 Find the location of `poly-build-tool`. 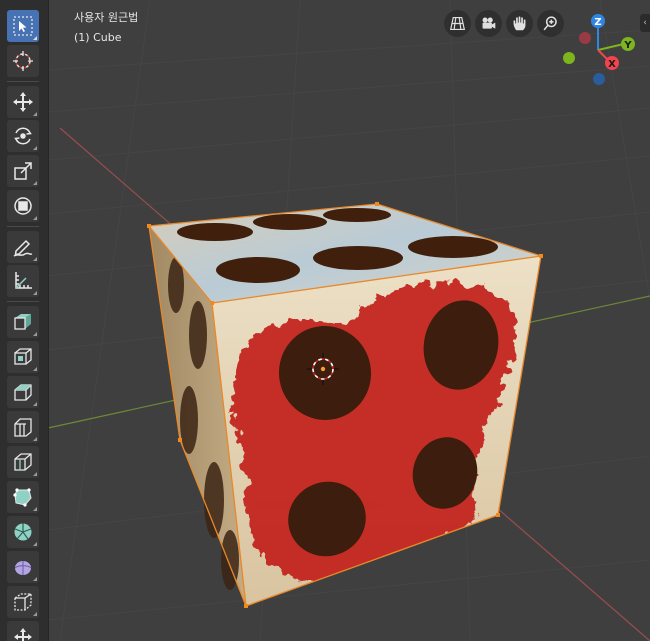

poly-build-tool is located at coordinates (23, 532).